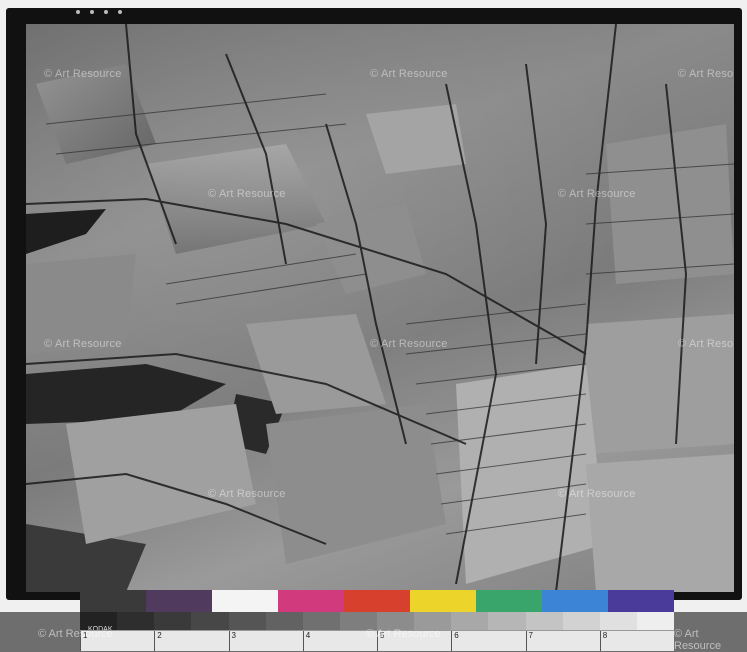 The width and height of the screenshot is (747, 652). What do you see at coordinates (562, 641) in the screenshot?
I see `ruler-tick: 7` at bounding box center [562, 641].